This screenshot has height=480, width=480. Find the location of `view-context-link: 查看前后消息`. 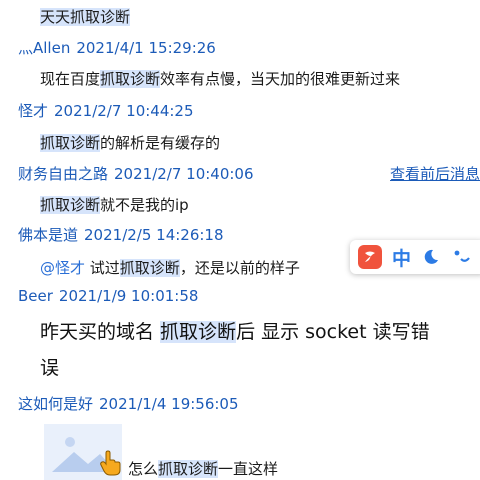

view-context-link: 查看前后消息 is located at coordinates (435, 173).